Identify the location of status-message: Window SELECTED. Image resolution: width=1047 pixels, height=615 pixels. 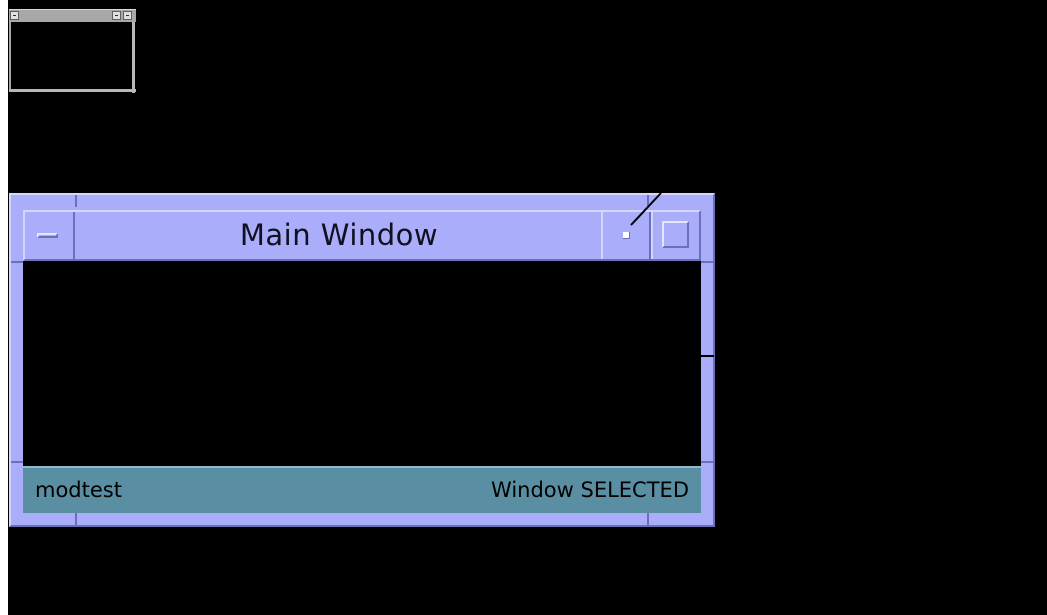
(590, 490).